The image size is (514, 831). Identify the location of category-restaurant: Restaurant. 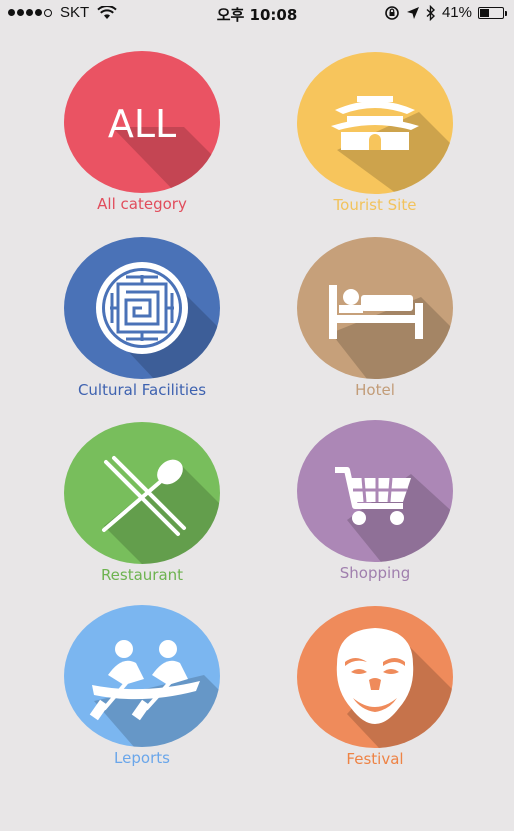
(142, 503).